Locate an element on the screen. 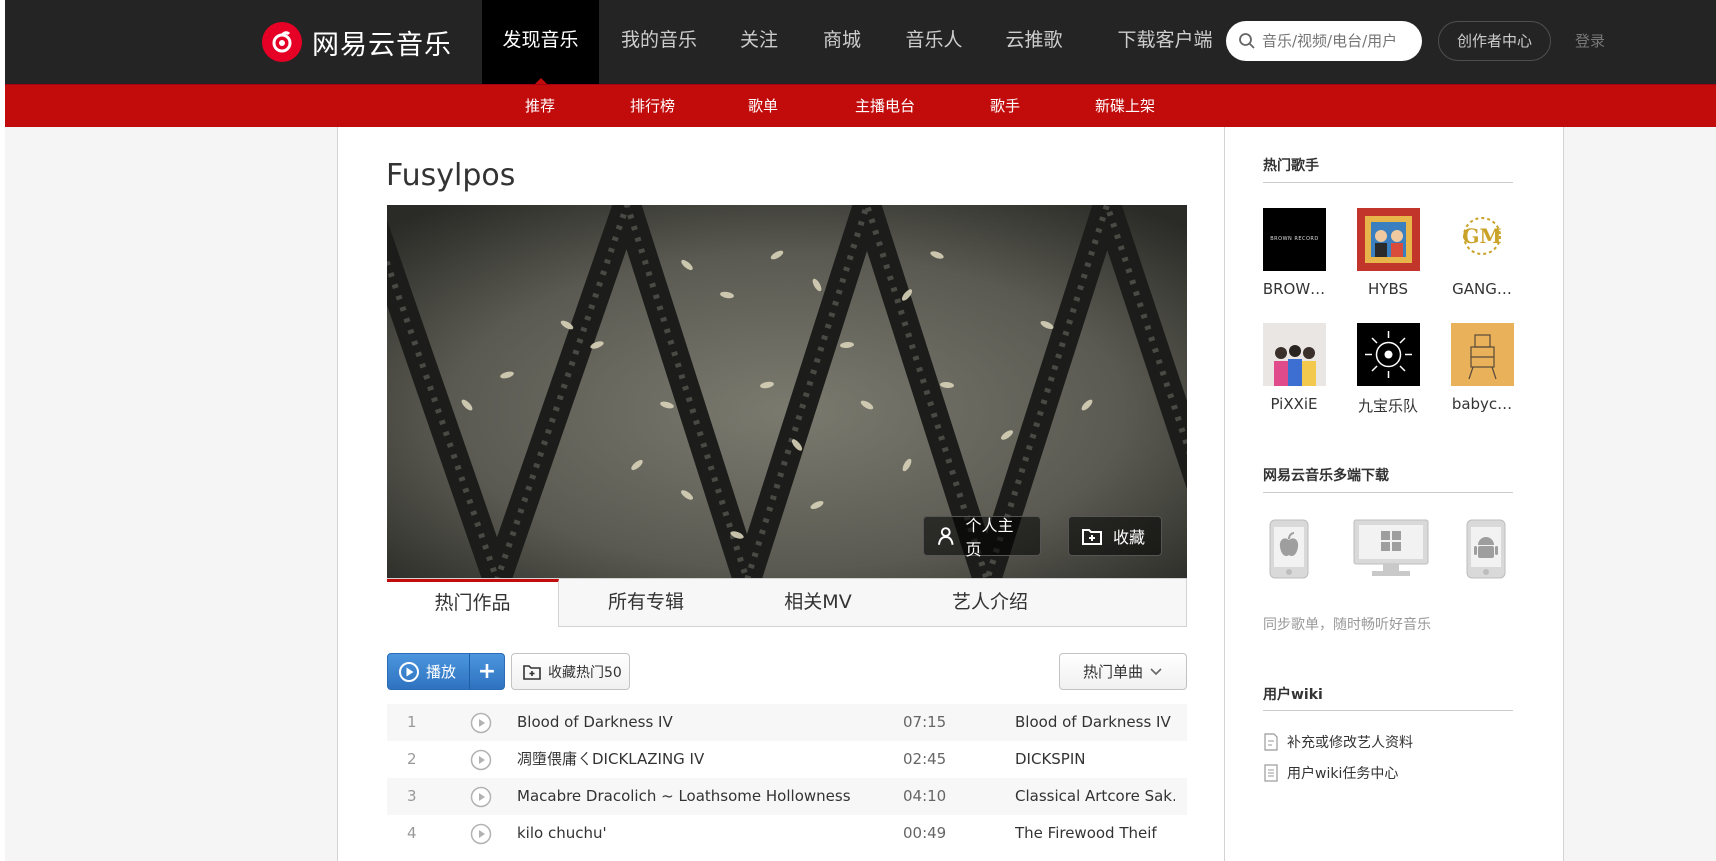 The height and width of the screenshot is (861, 1716). singer-name: PiXXiE is located at coordinates (1294, 404).